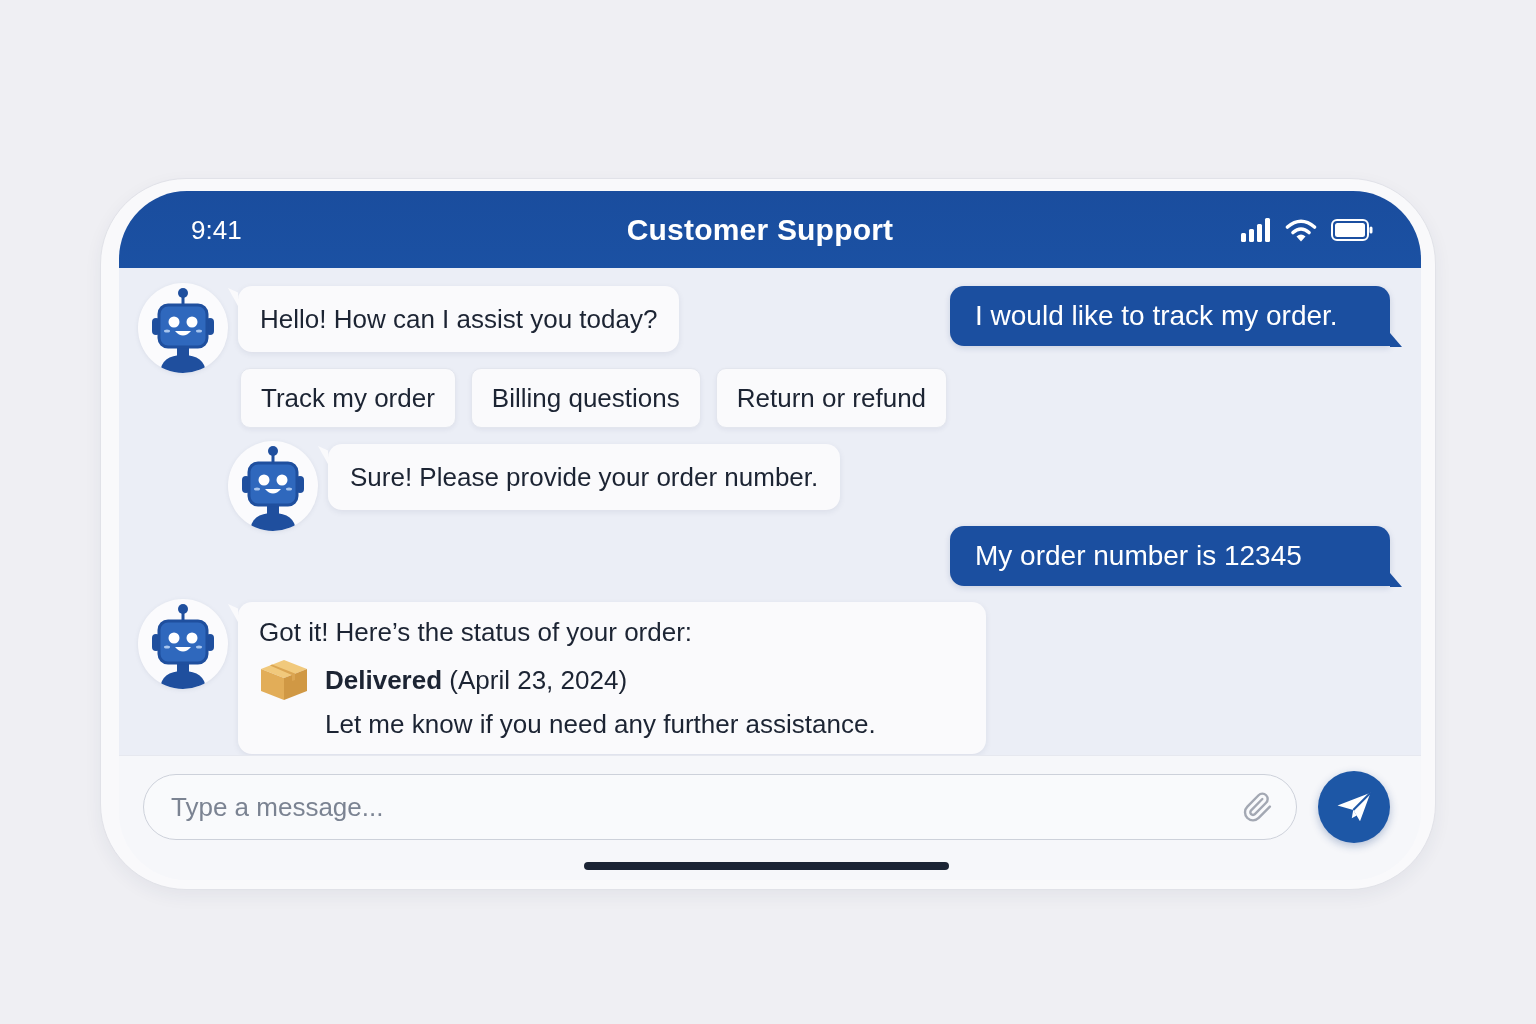 The width and height of the screenshot is (1536, 1024). What do you see at coordinates (831, 398) in the screenshot?
I see `quick-reply-button: Return or refund` at bounding box center [831, 398].